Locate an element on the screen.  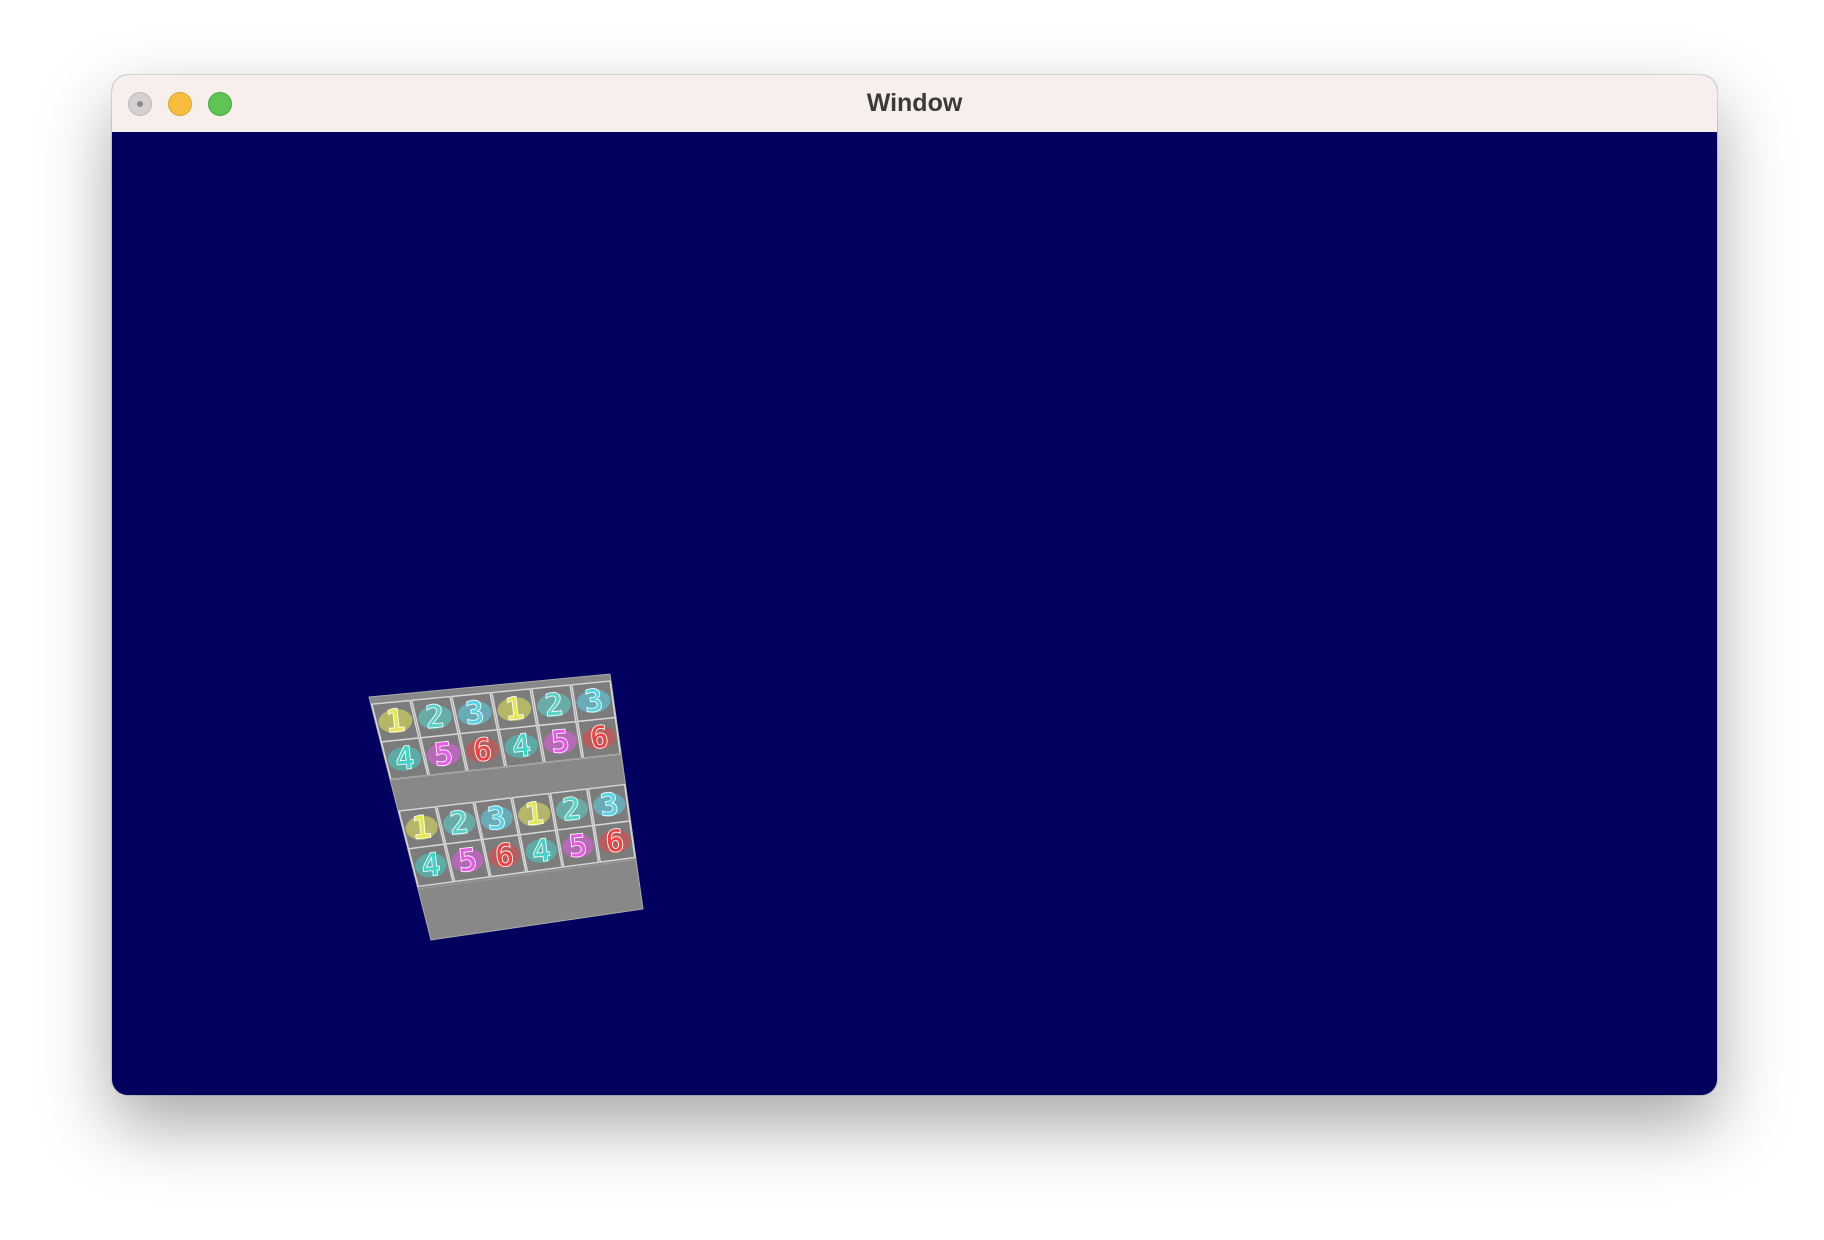
title-bar: Window is located at coordinates (914, 104).